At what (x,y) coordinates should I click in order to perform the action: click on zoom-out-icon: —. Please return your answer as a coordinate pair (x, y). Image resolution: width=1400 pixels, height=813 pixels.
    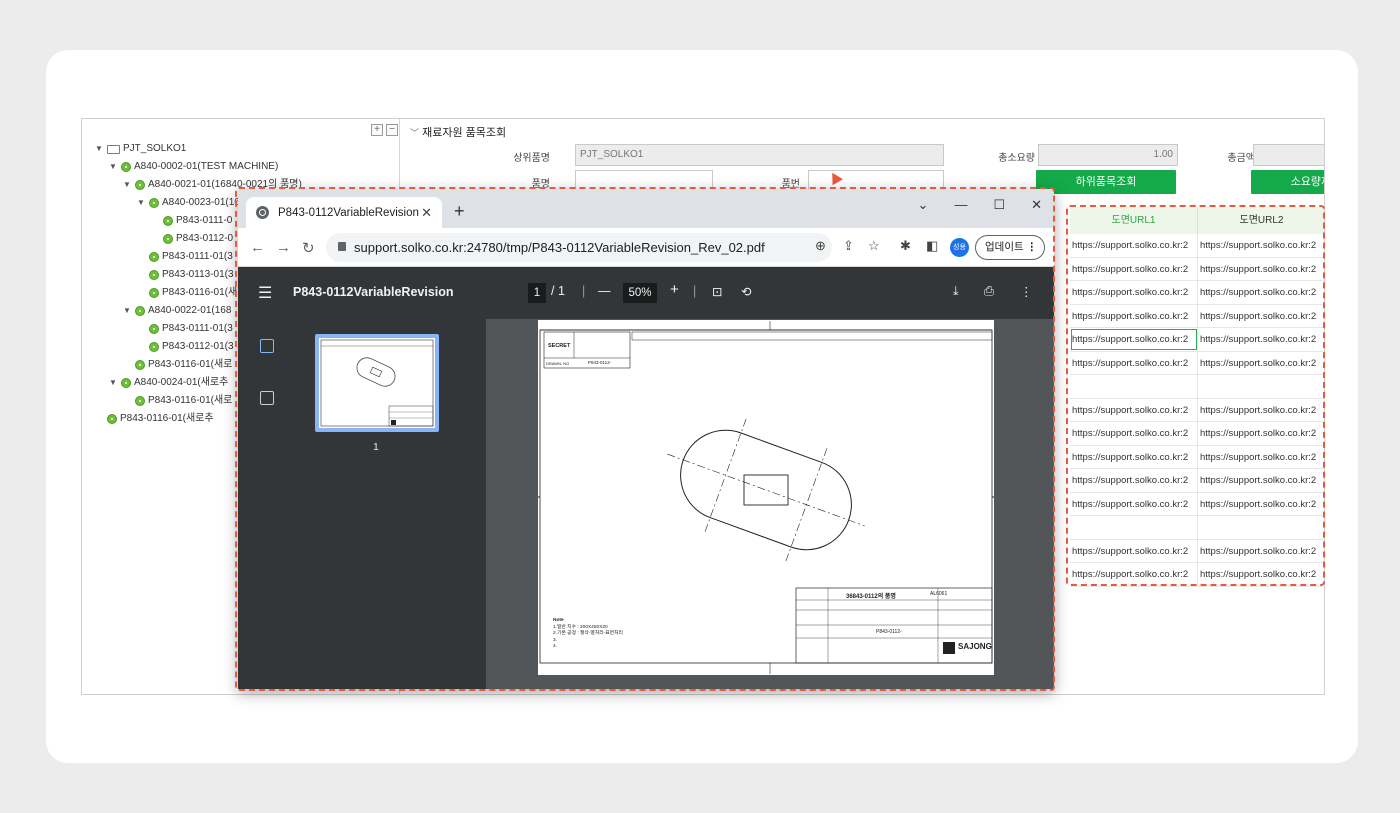
    Looking at the image, I should click on (604, 291).